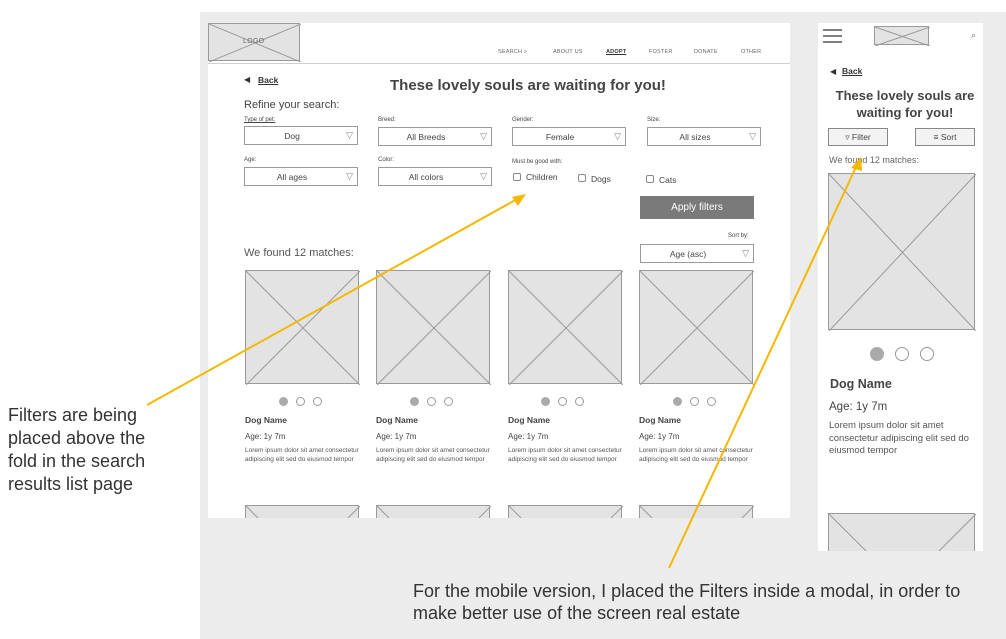  I want to click on breed-label: Breed:, so click(387, 120).